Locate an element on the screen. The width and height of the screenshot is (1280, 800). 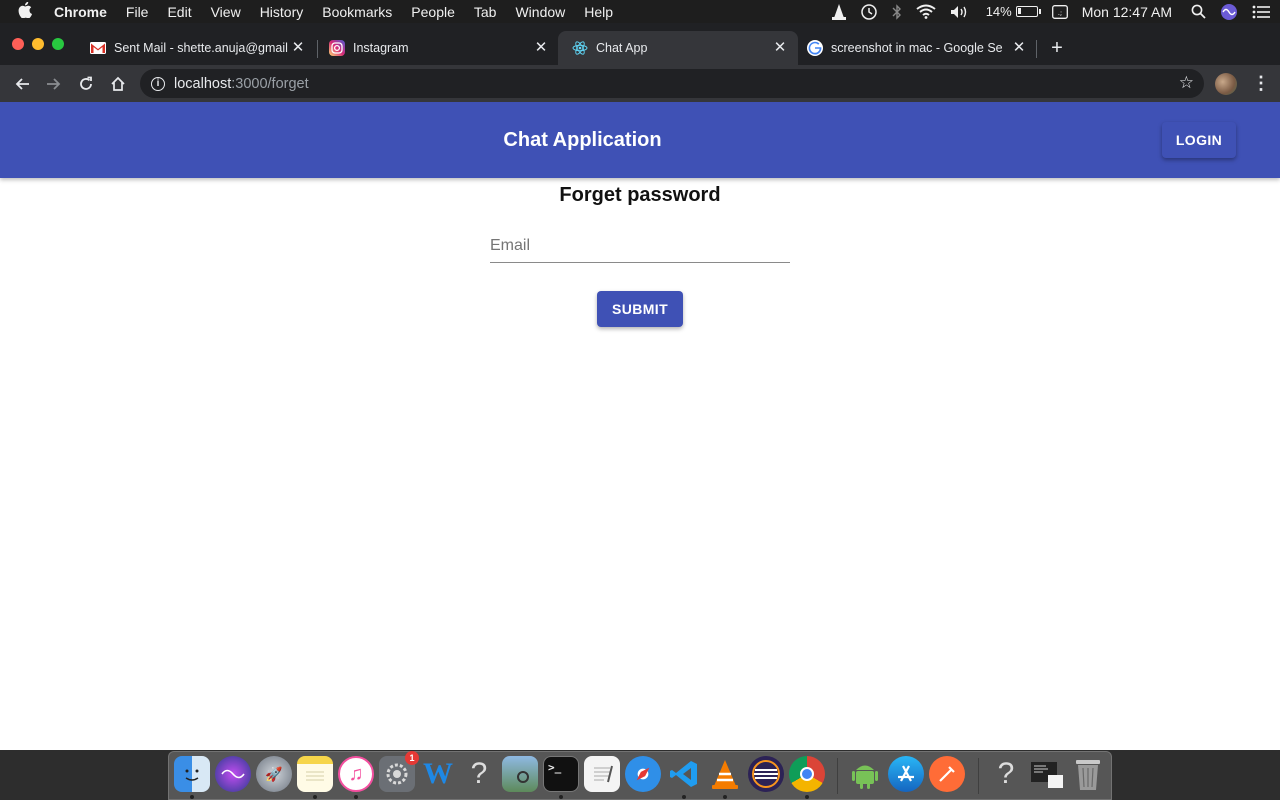
site-info-icon: i is located at coordinates (158, 83).